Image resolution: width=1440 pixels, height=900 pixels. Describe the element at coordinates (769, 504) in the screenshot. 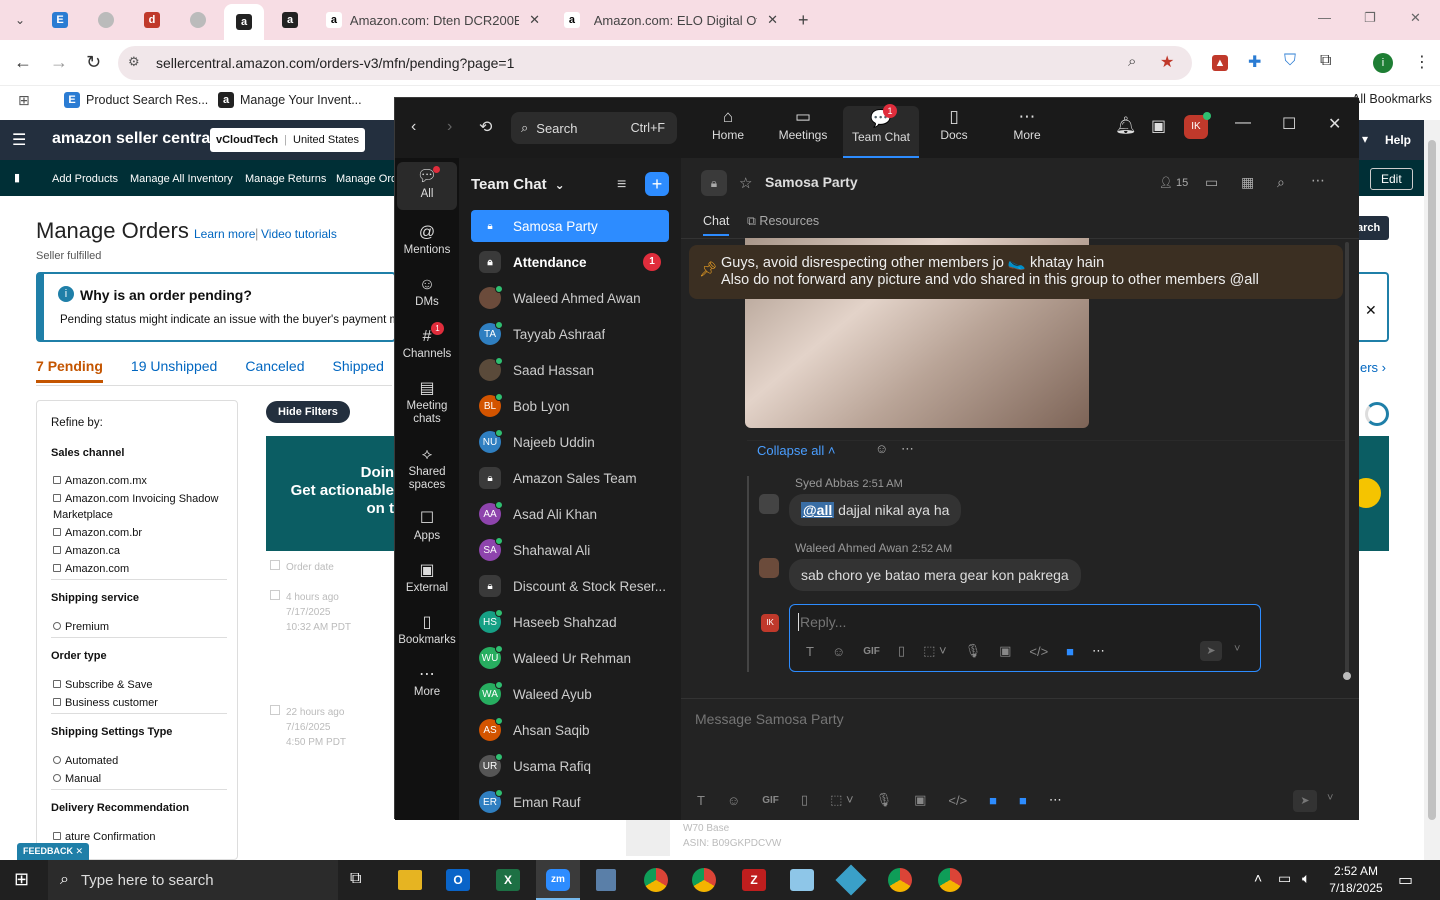

I see `avatar` at that location.